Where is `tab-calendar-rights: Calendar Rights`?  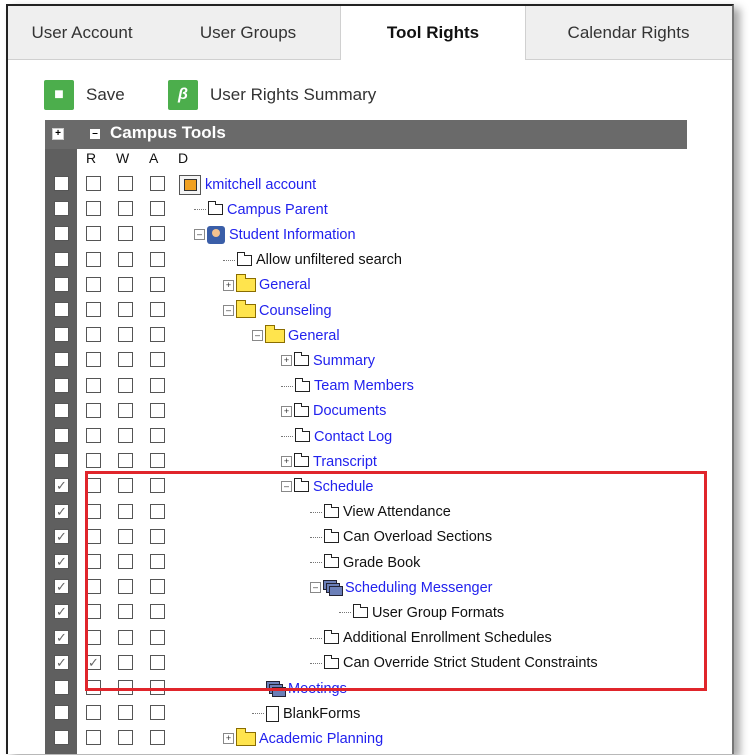 tab-calendar-rights: Calendar Rights is located at coordinates (628, 32).